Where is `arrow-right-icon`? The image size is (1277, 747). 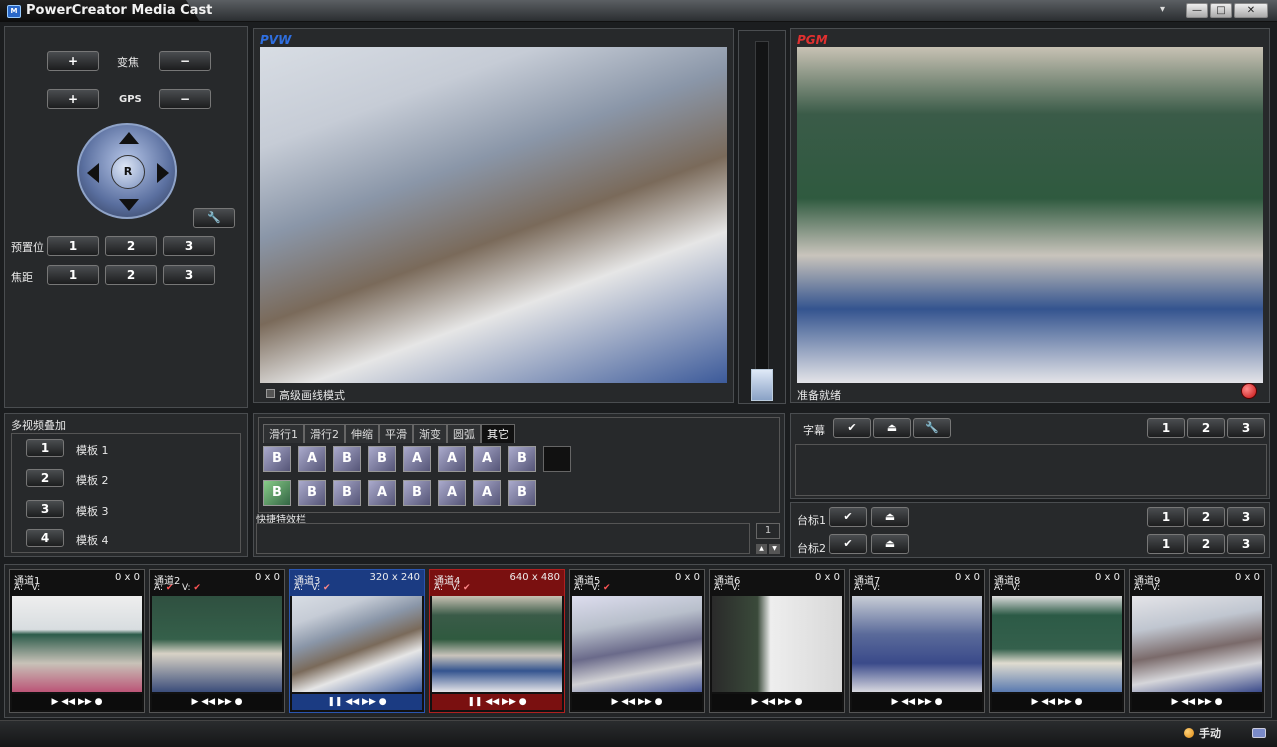 arrow-right-icon is located at coordinates (163, 173).